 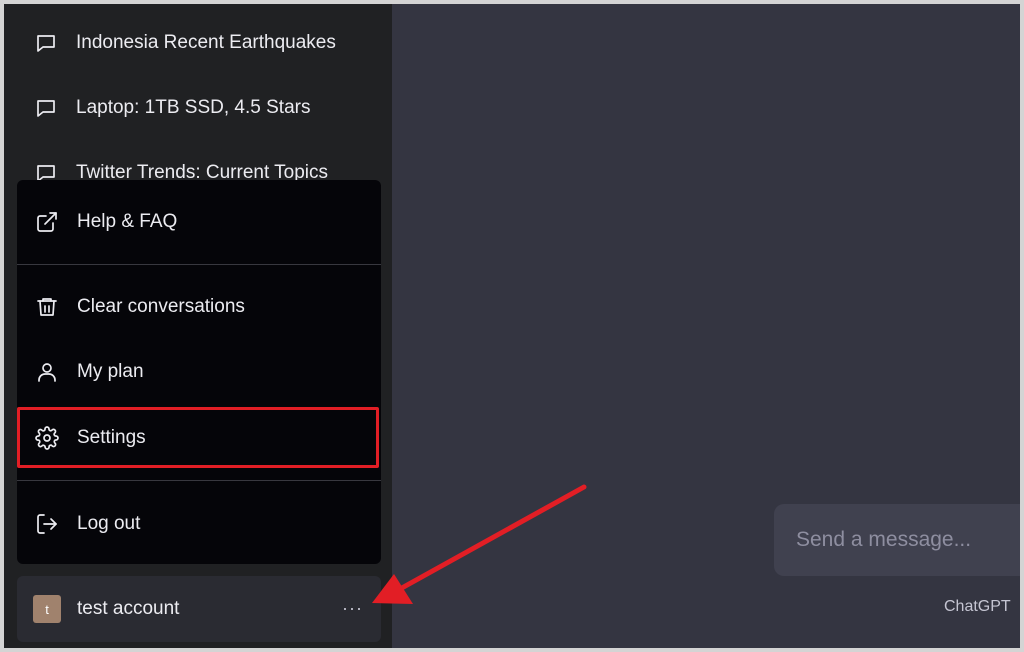 I want to click on clear-conversations-item: Clear conversations, so click(x=199, y=307).